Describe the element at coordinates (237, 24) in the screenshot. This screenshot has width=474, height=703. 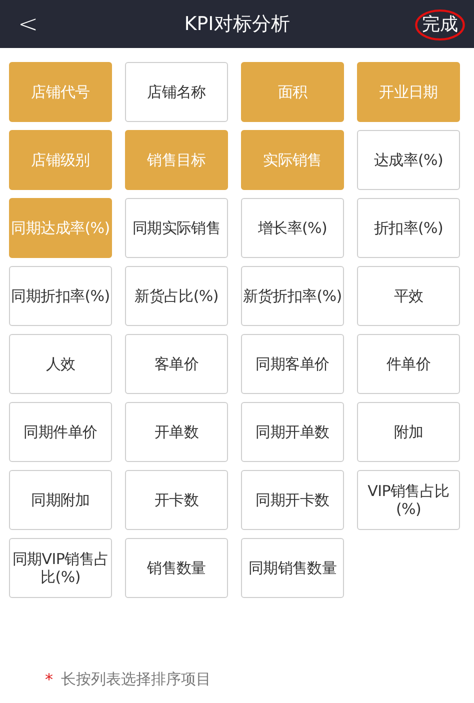
I see `page-title: KPI对标分析` at that location.